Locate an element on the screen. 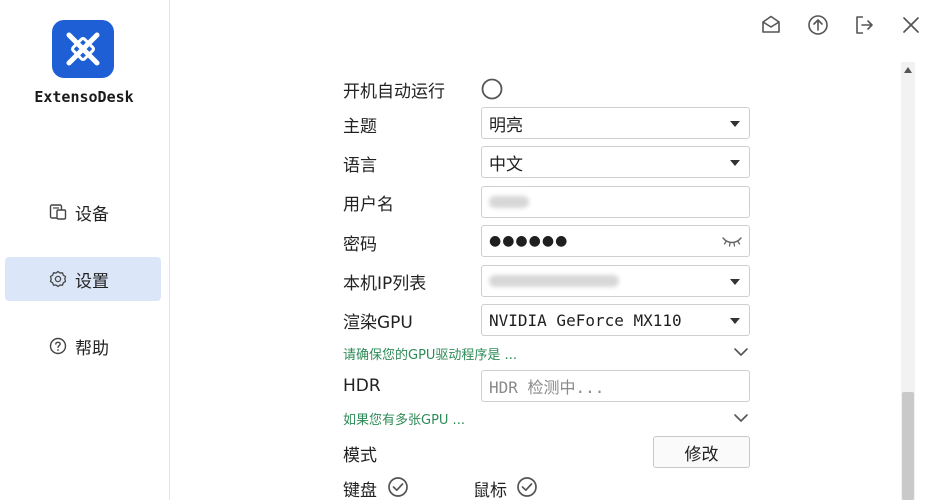 Image resolution: width=935 pixels, height=500 pixels. password-field: ●●●●●● is located at coordinates (615, 241).